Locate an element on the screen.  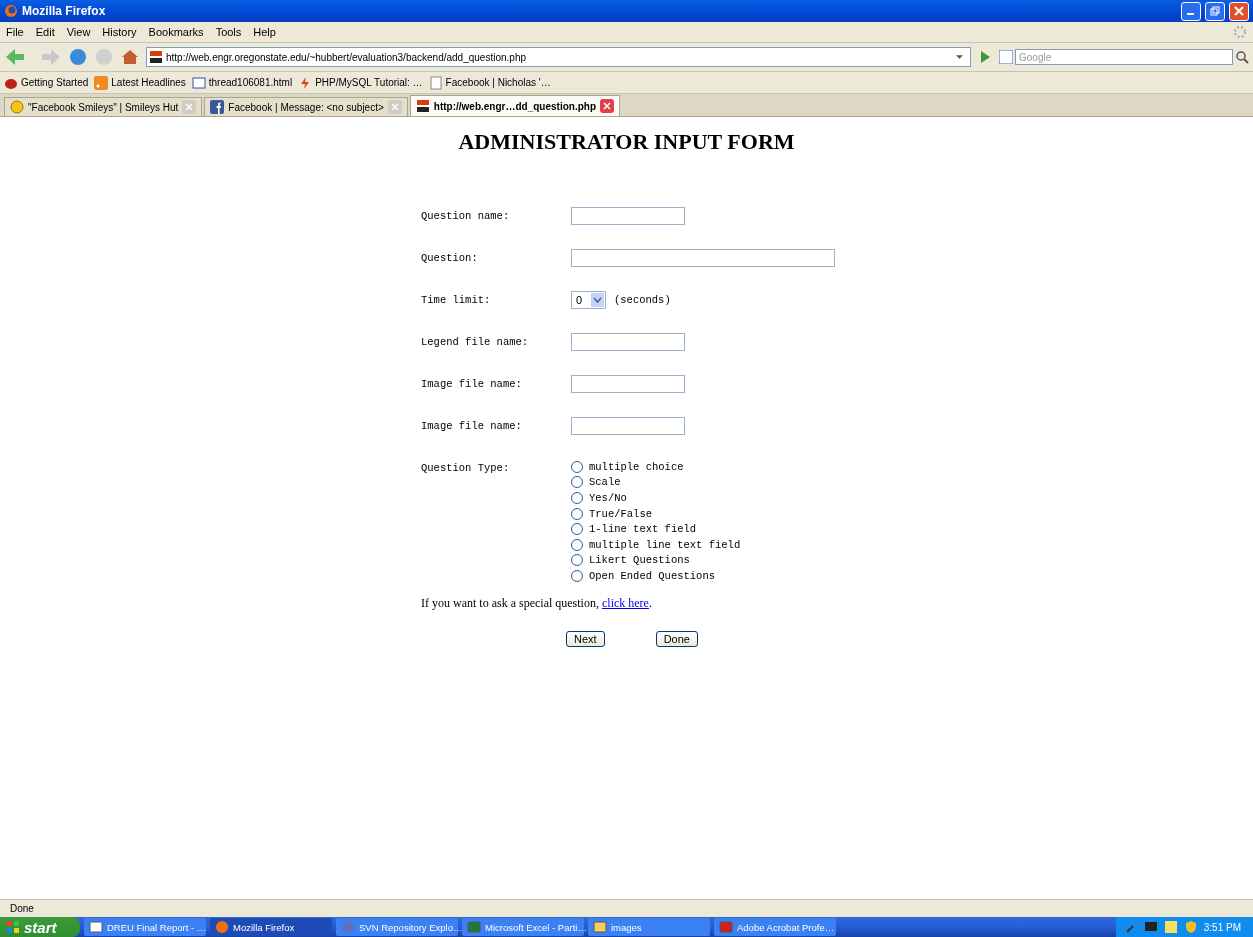
menu-item: History is located at coordinates (119, 32).